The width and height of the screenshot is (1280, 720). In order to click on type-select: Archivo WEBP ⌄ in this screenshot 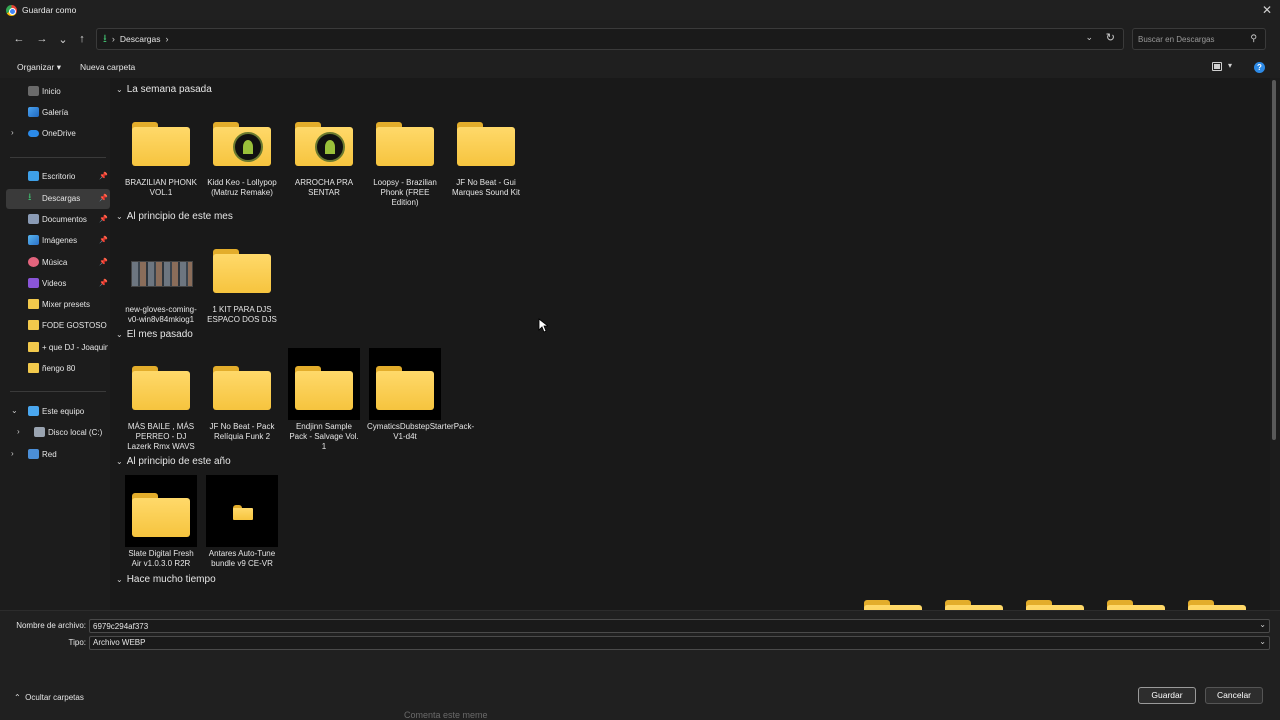, I will do `click(679, 643)`.